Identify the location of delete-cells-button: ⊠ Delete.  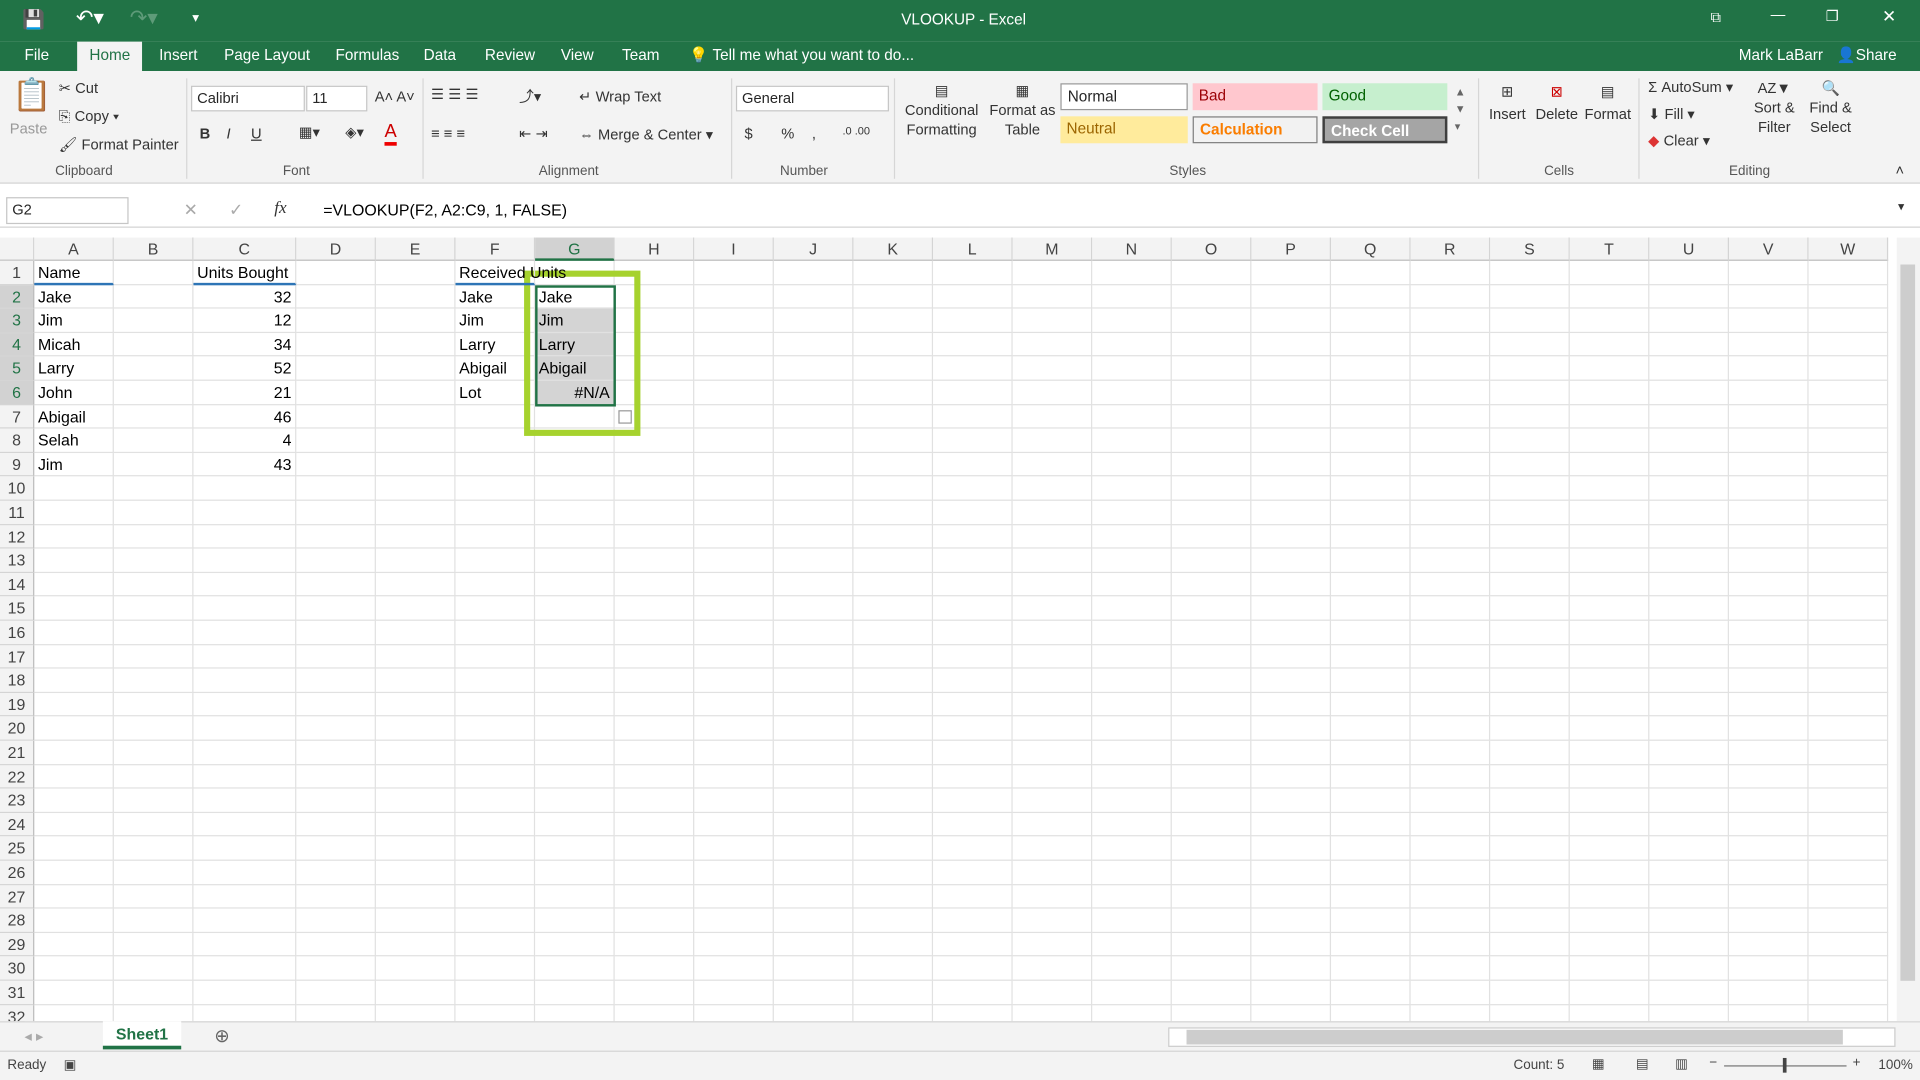
(1557, 103).